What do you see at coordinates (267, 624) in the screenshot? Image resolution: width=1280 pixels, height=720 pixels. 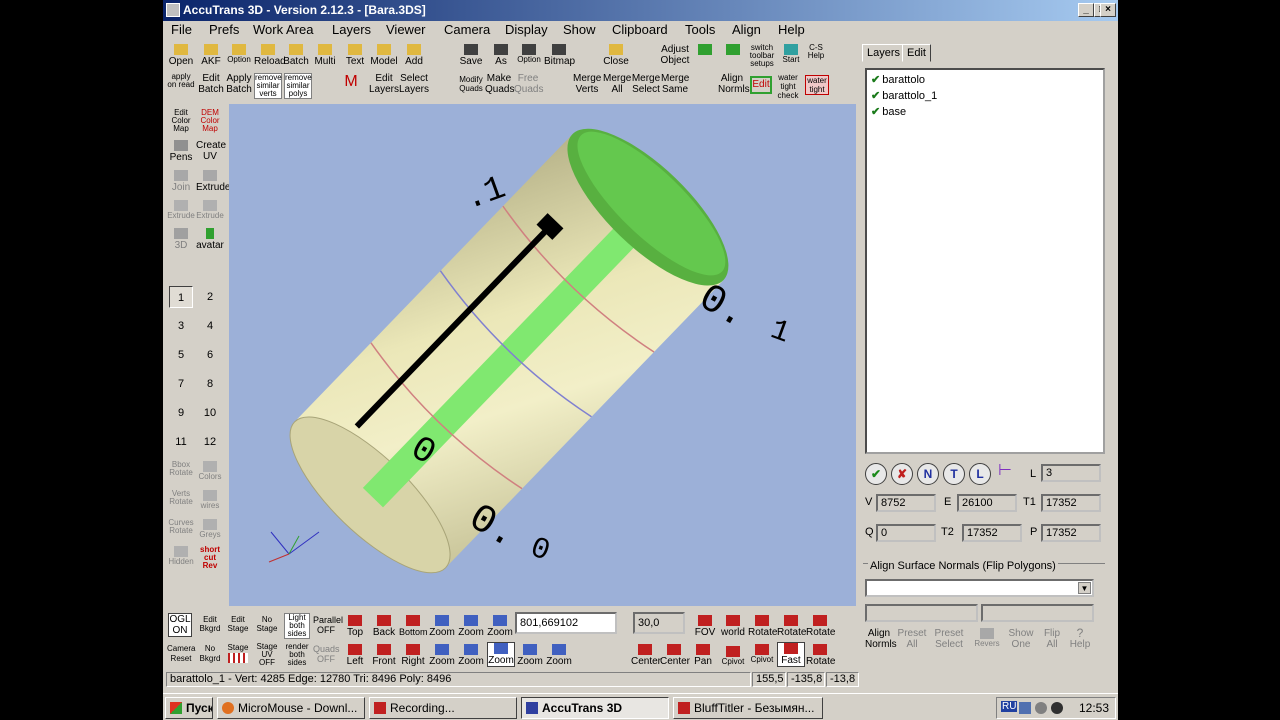 I see `no-stage-button: No Stage` at bounding box center [267, 624].